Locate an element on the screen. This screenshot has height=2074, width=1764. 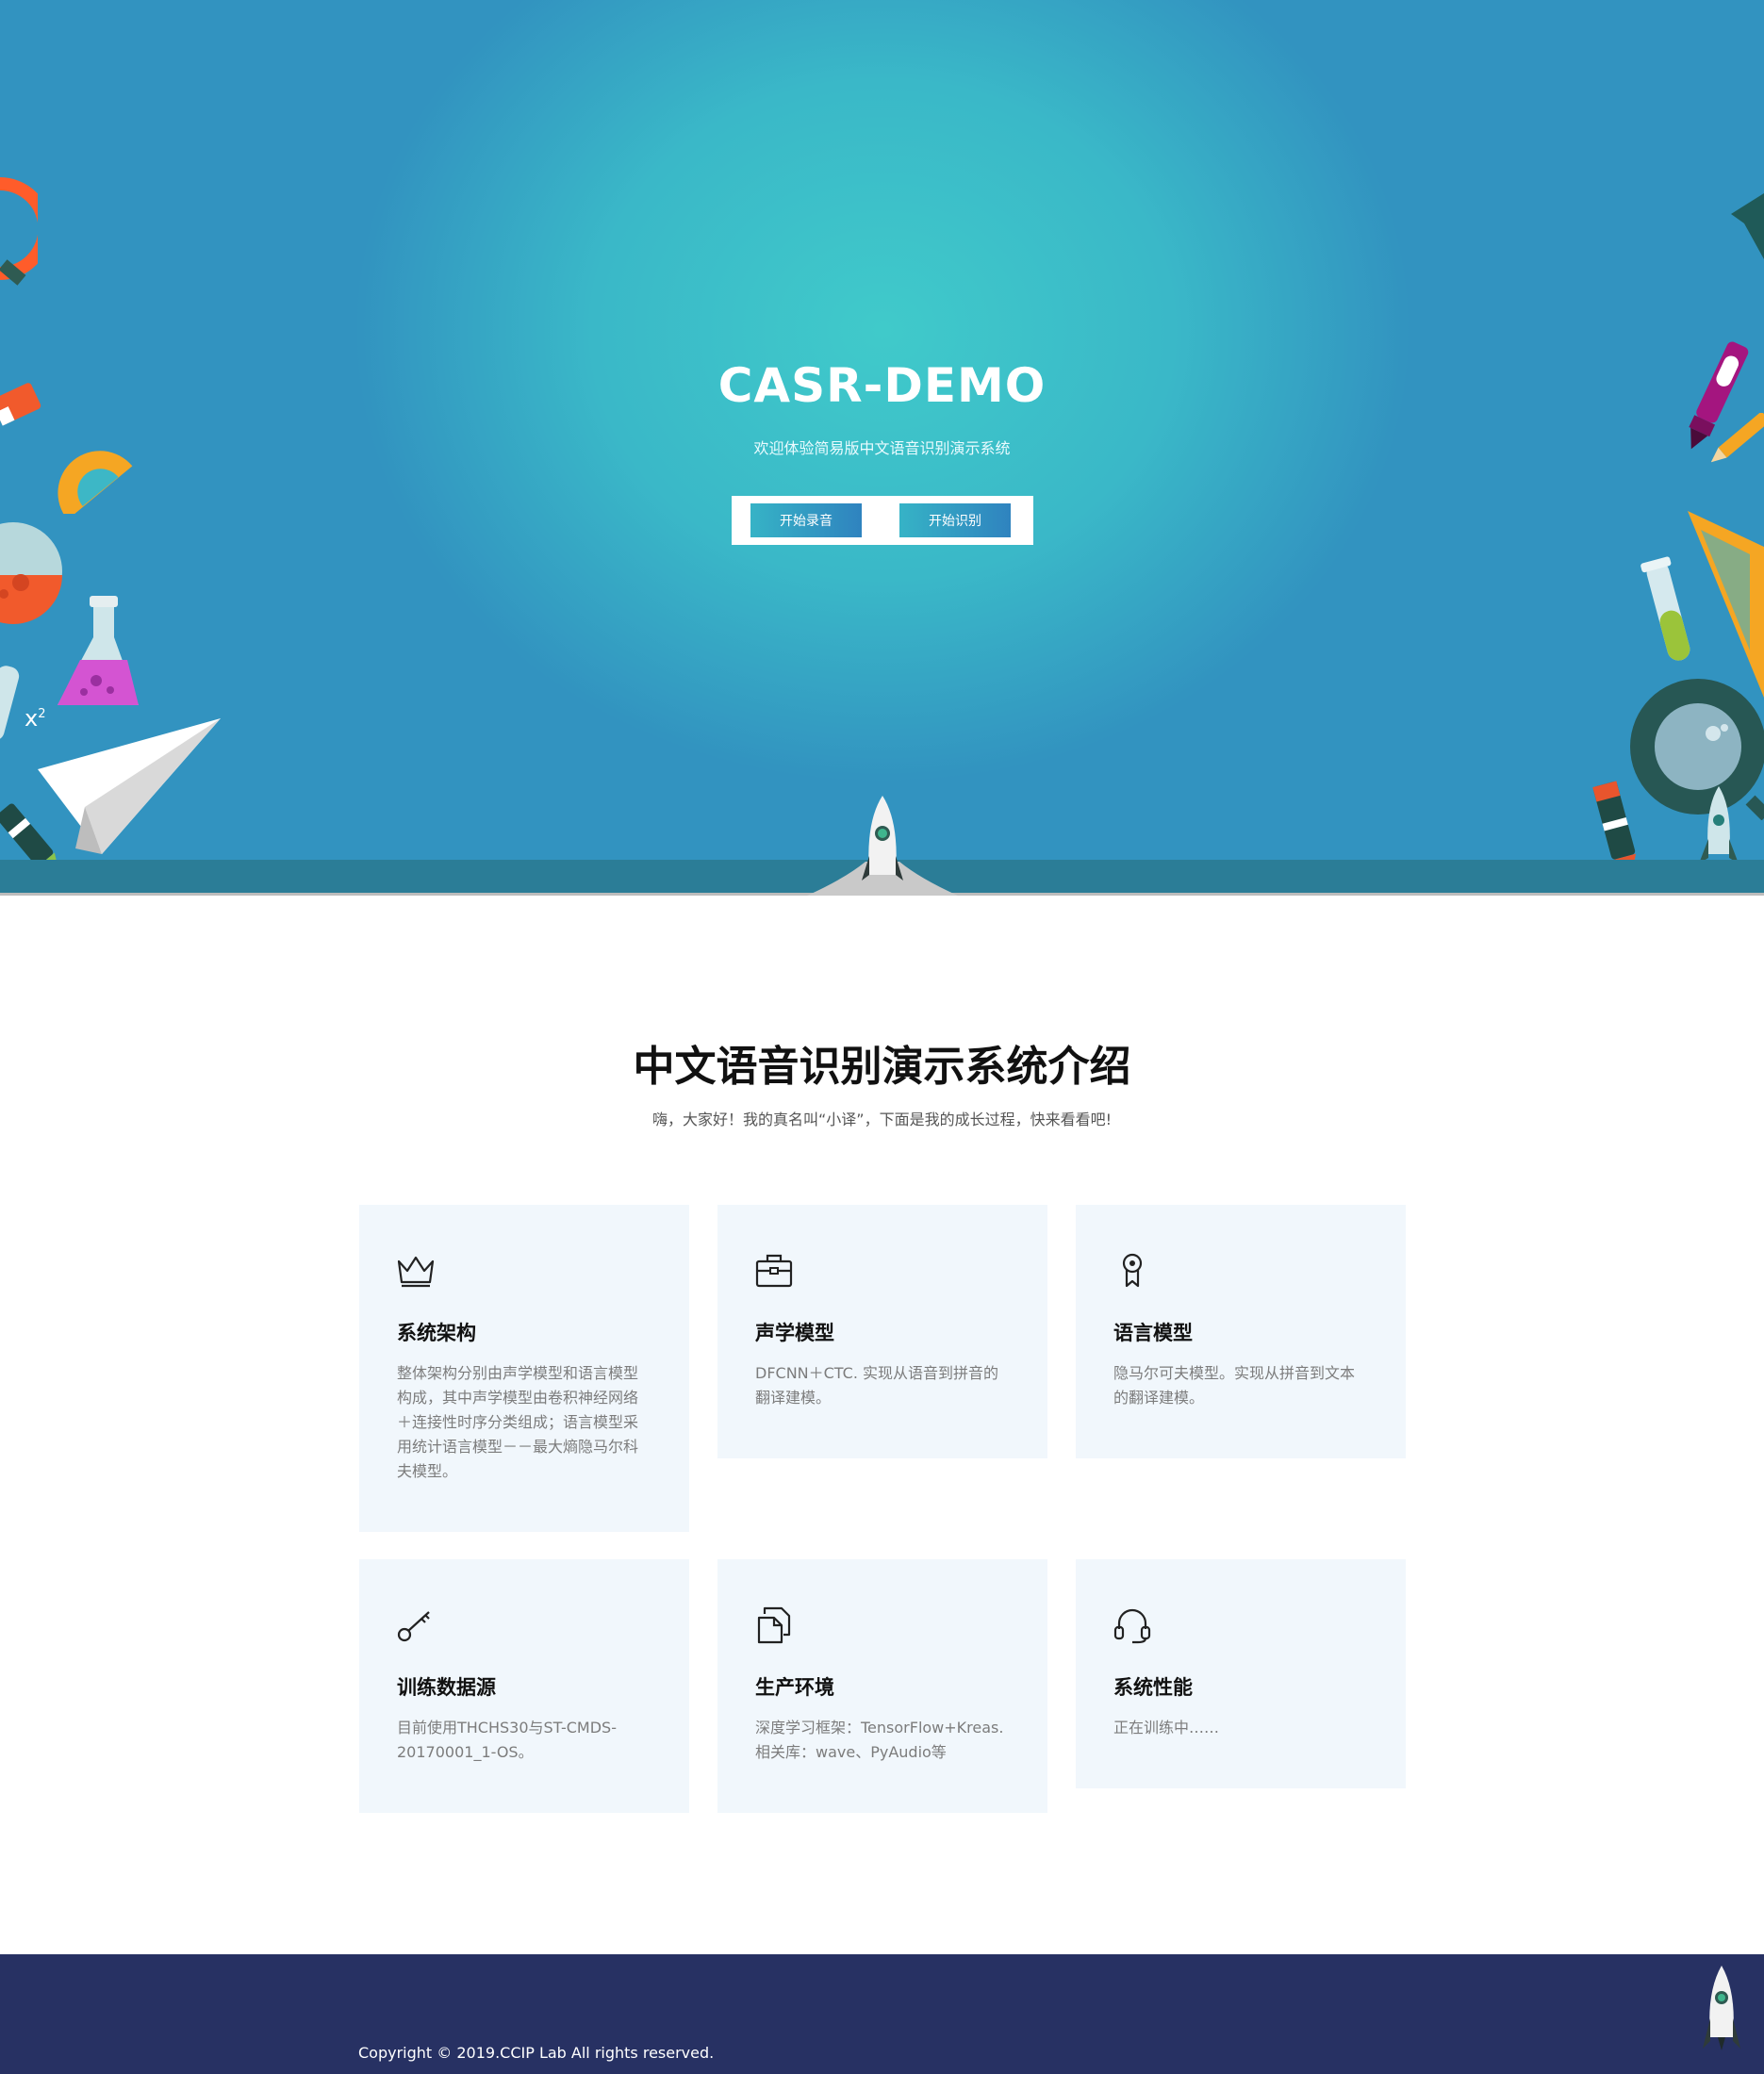
crown-icon is located at coordinates (416, 1272).